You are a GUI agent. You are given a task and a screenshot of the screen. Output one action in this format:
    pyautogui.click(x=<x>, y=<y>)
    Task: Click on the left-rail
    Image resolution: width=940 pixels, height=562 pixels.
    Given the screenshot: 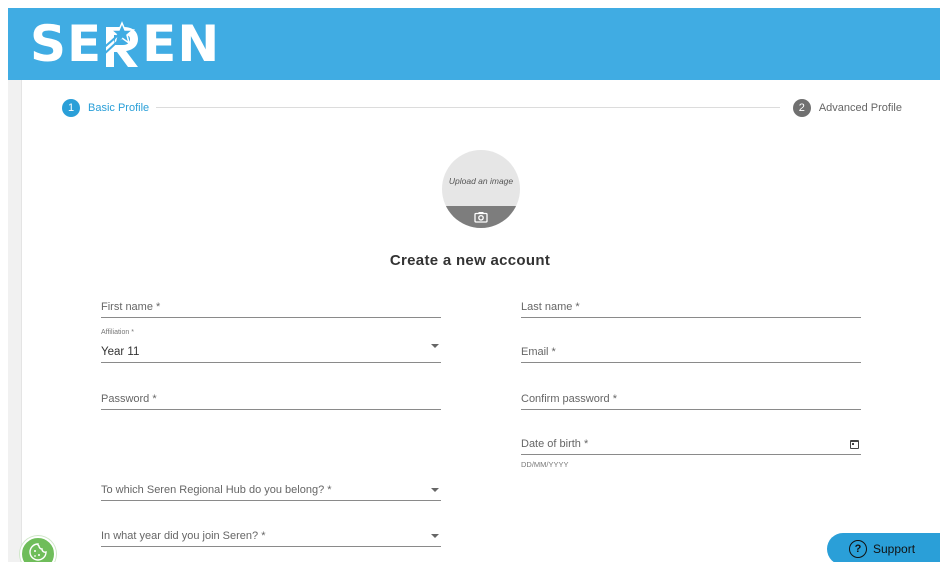 What is the action you would take?
    pyautogui.click(x=15, y=321)
    